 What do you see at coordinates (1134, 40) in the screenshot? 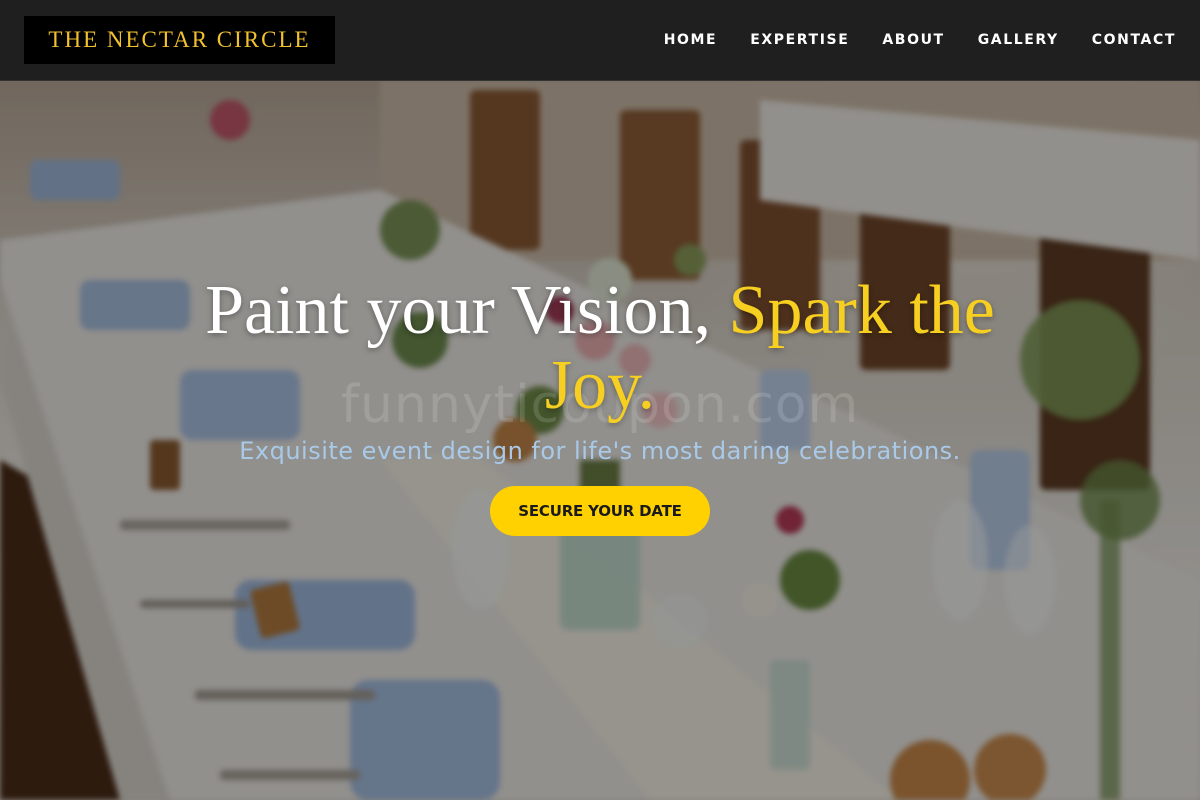
I see `nav-contact: CONTACT` at bounding box center [1134, 40].